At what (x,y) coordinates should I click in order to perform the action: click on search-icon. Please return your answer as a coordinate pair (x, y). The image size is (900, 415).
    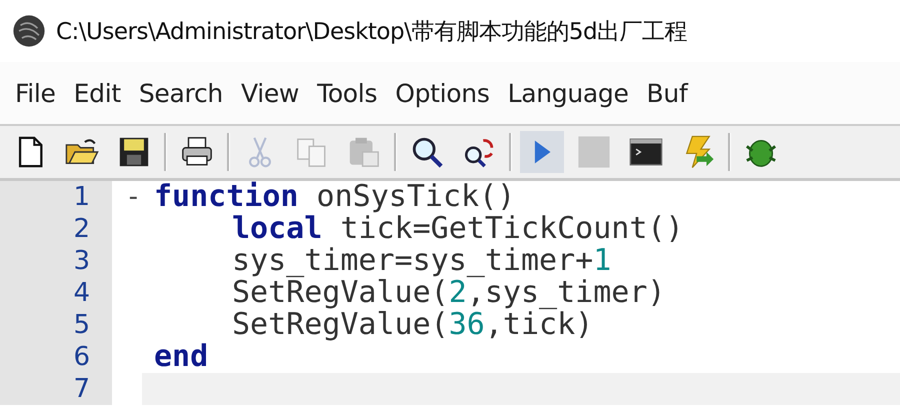
    Looking at the image, I should click on (427, 152).